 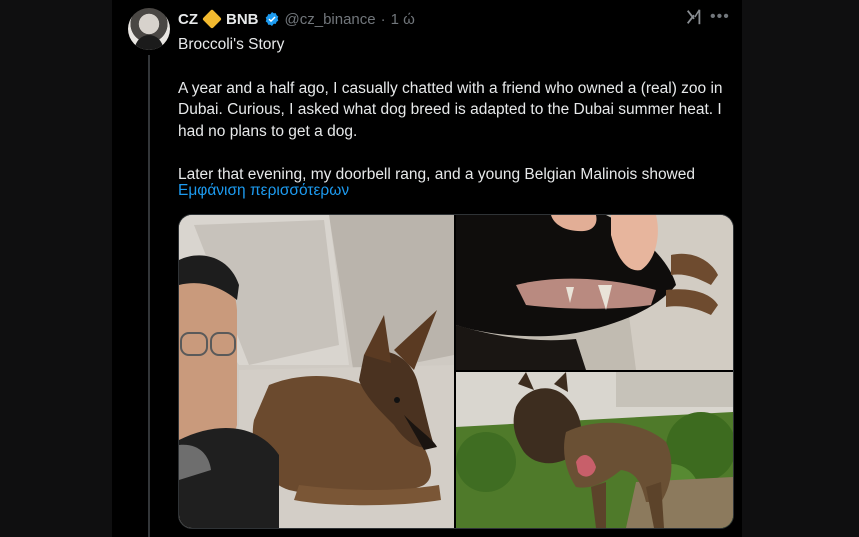 What do you see at coordinates (720, 17) in the screenshot?
I see `more-icon: •••` at bounding box center [720, 17].